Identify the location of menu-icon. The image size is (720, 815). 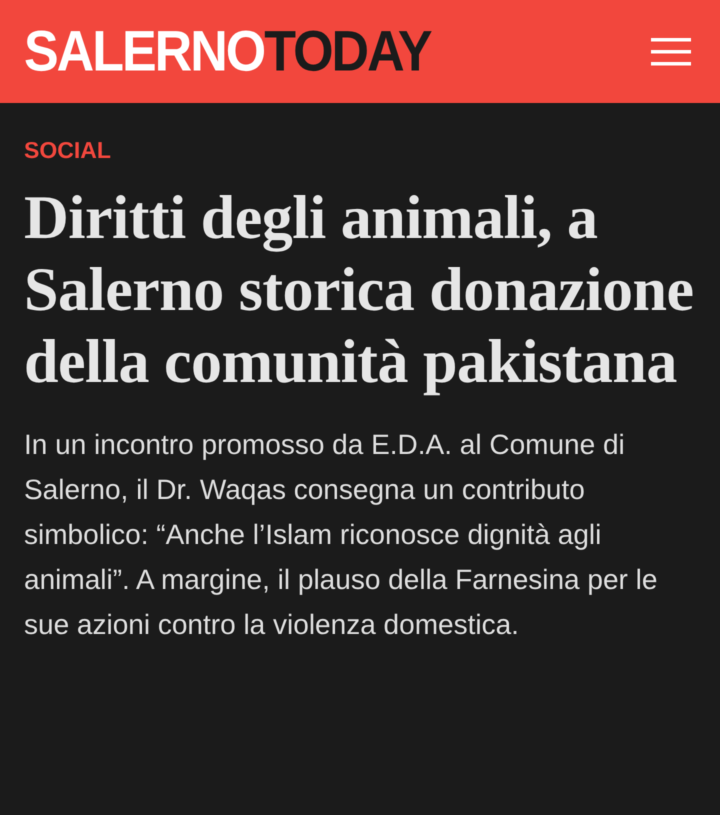
(671, 51).